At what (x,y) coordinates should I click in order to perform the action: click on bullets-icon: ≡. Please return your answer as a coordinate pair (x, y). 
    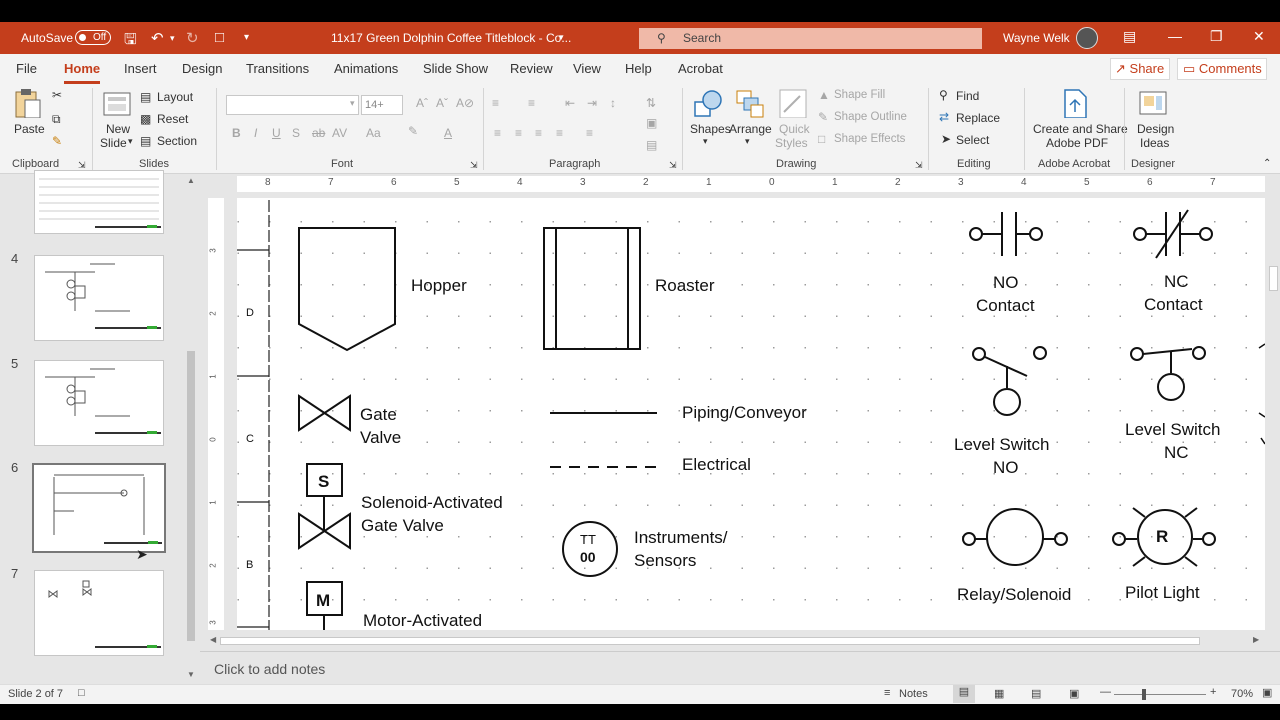
    Looking at the image, I should click on (495, 103).